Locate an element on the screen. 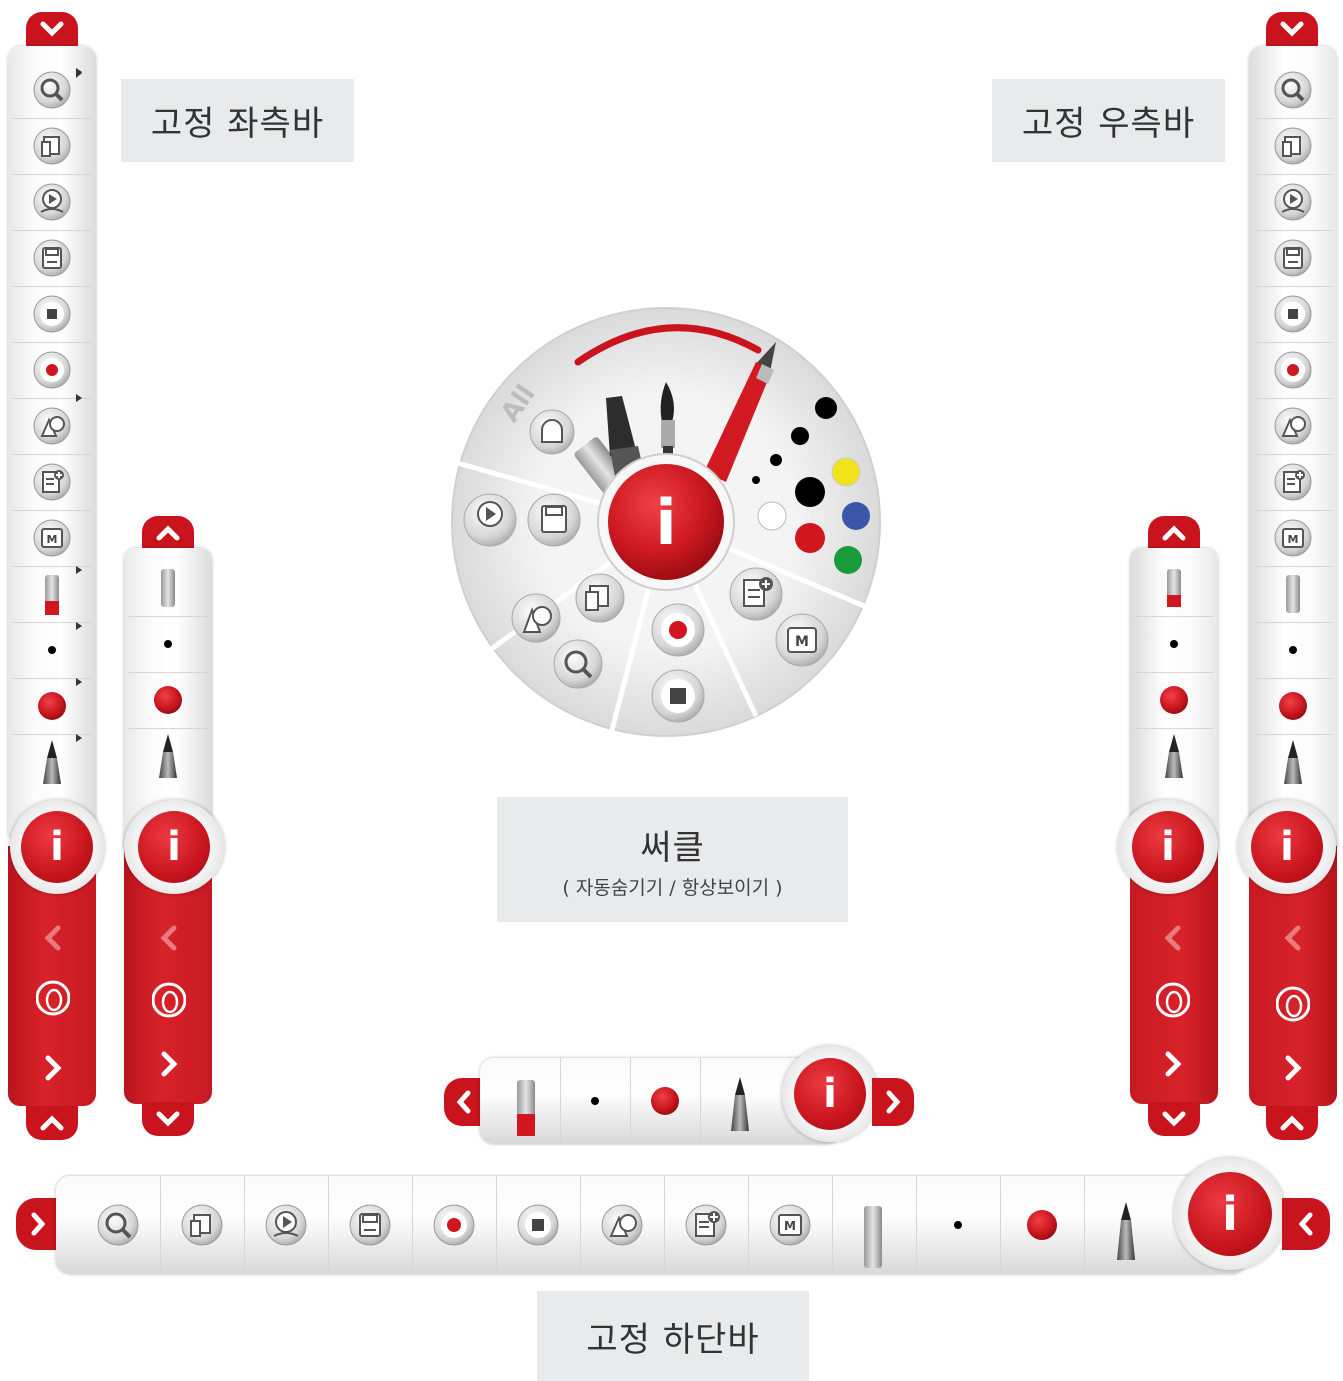 The image size is (1343, 1381). pen-size-tiny is located at coordinates (756, 480).